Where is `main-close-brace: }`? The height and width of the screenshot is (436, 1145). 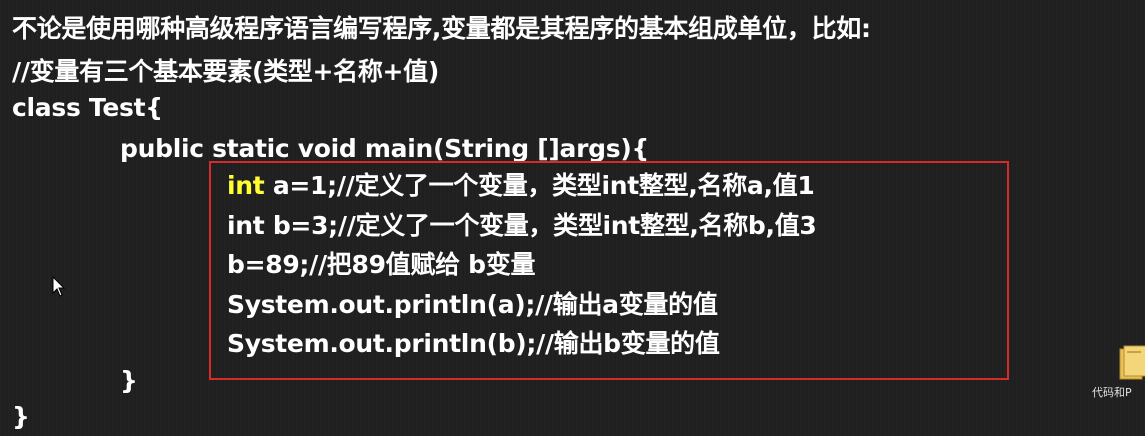
main-close-brace: } is located at coordinates (129, 380).